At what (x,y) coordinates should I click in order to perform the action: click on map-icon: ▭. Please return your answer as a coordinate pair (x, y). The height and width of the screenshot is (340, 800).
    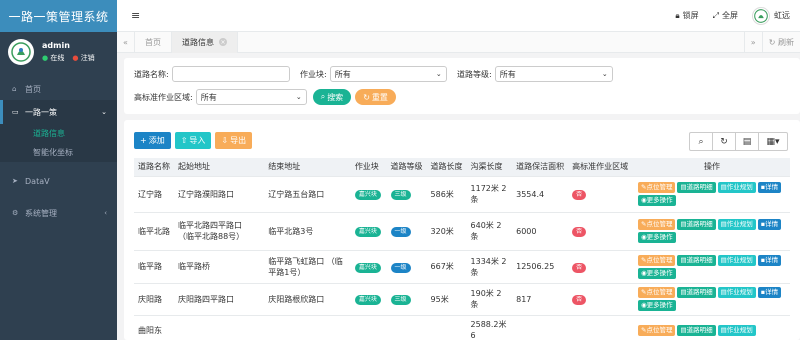
    Looking at the image, I should click on (15, 112).